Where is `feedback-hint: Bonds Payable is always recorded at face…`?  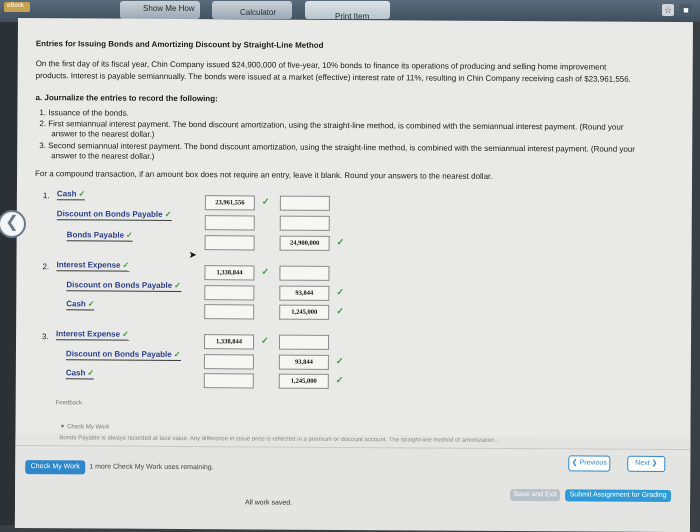
feedback-hint: Bonds Payable is always recorded at face… is located at coordinates (279, 439).